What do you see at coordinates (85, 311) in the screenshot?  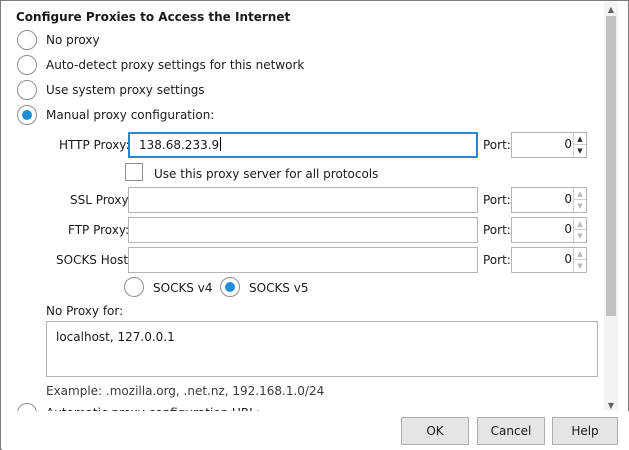 I see `no-proxy-for-label: No Proxy for:` at bounding box center [85, 311].